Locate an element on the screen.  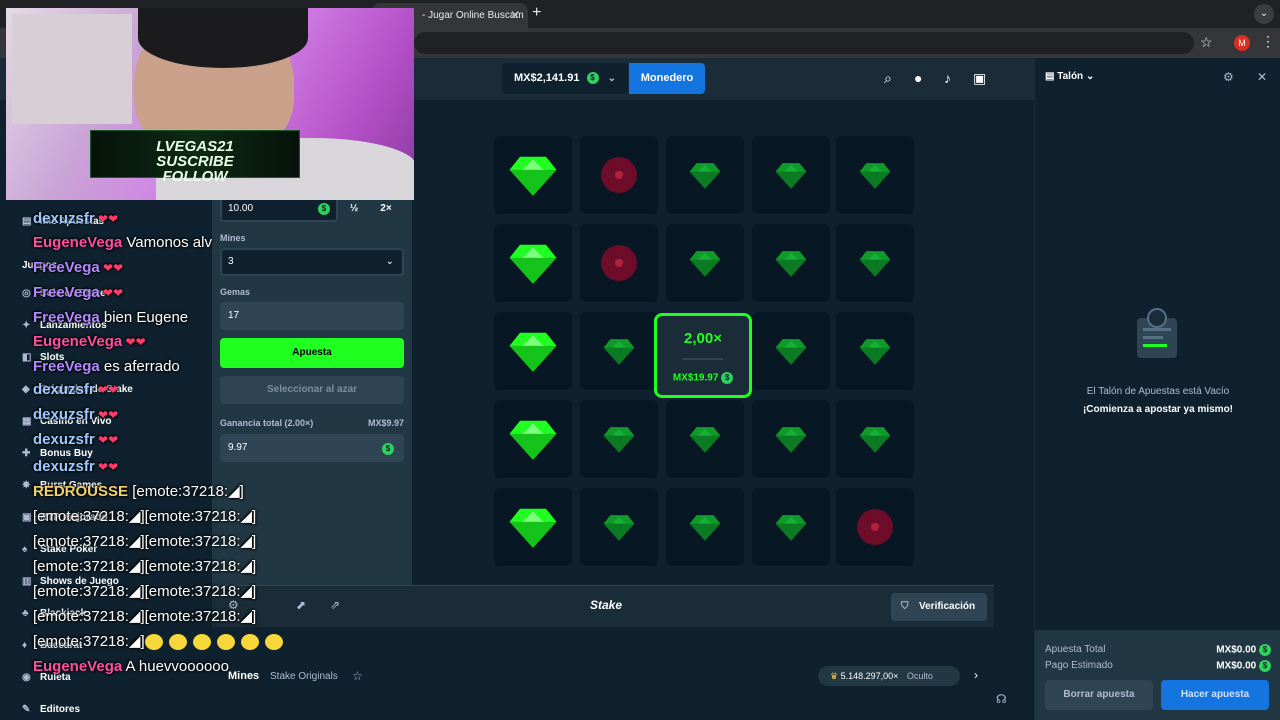
gear-icon: ⚙ is located at coordinates (1228, 77).